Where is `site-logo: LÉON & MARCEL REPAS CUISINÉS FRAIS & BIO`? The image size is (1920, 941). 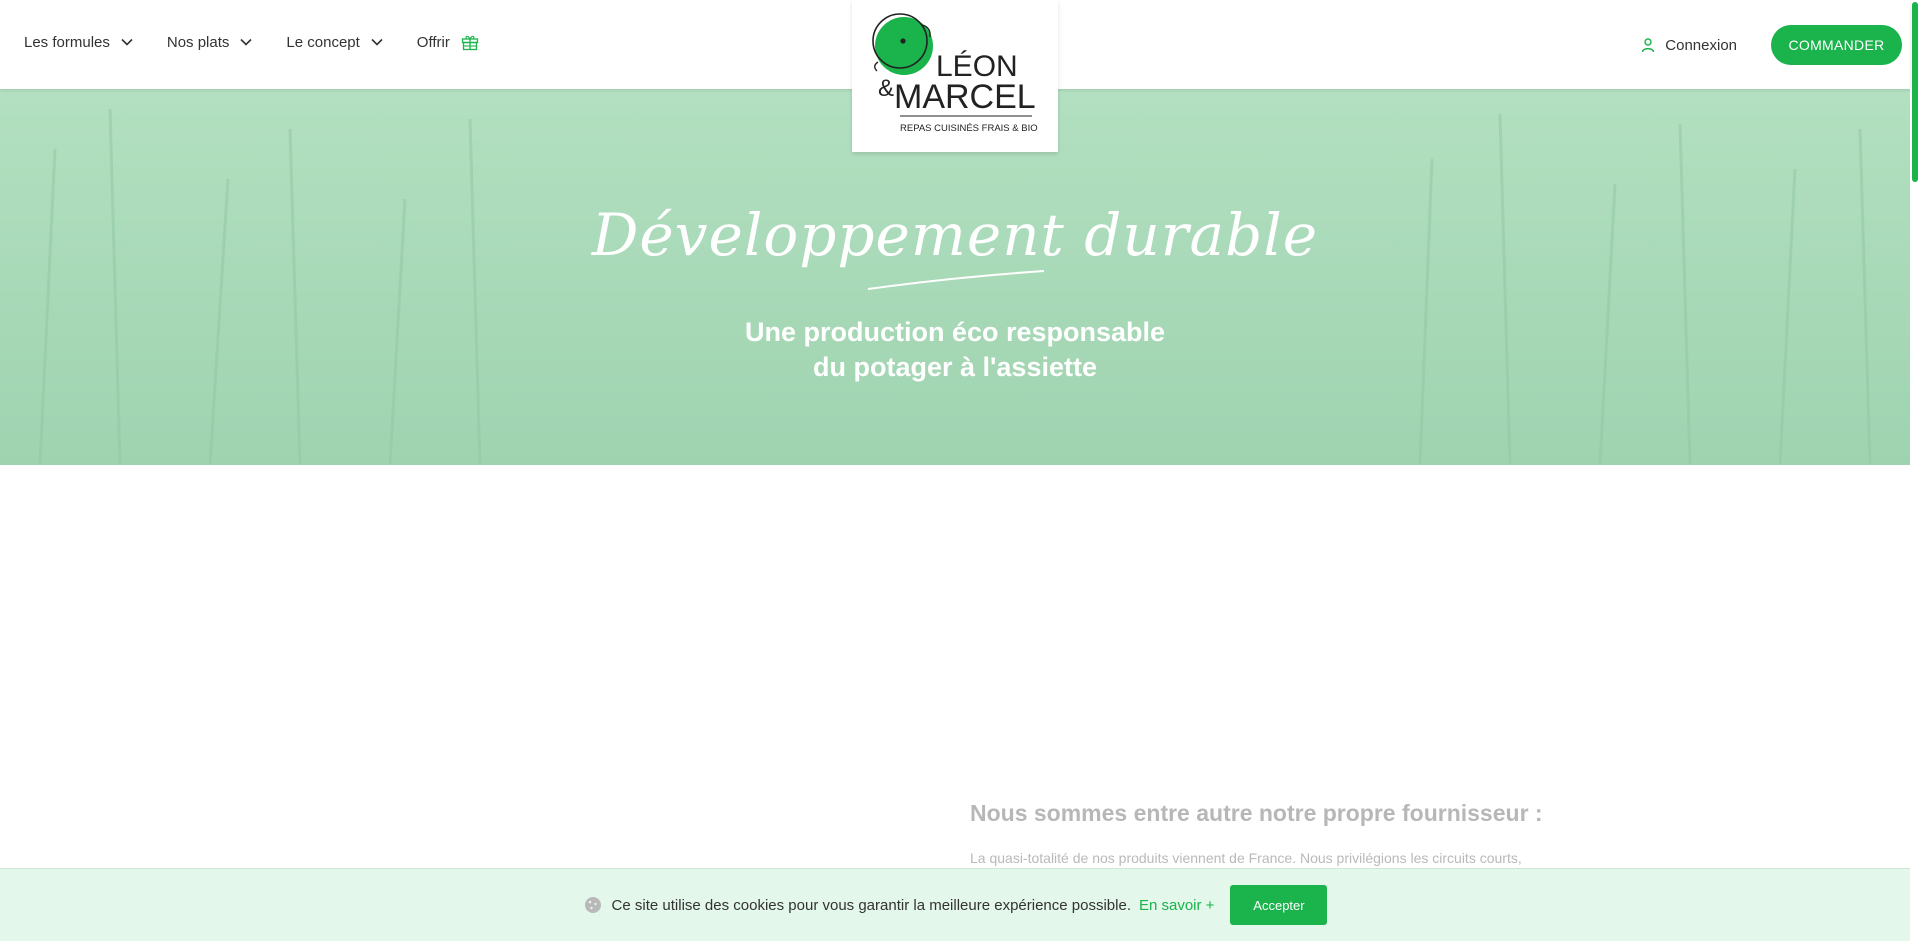
site-logo: LÉON & MARCEL REPAS CUISINÉS FRAIS & BIO is located at coordinates (955, 76).